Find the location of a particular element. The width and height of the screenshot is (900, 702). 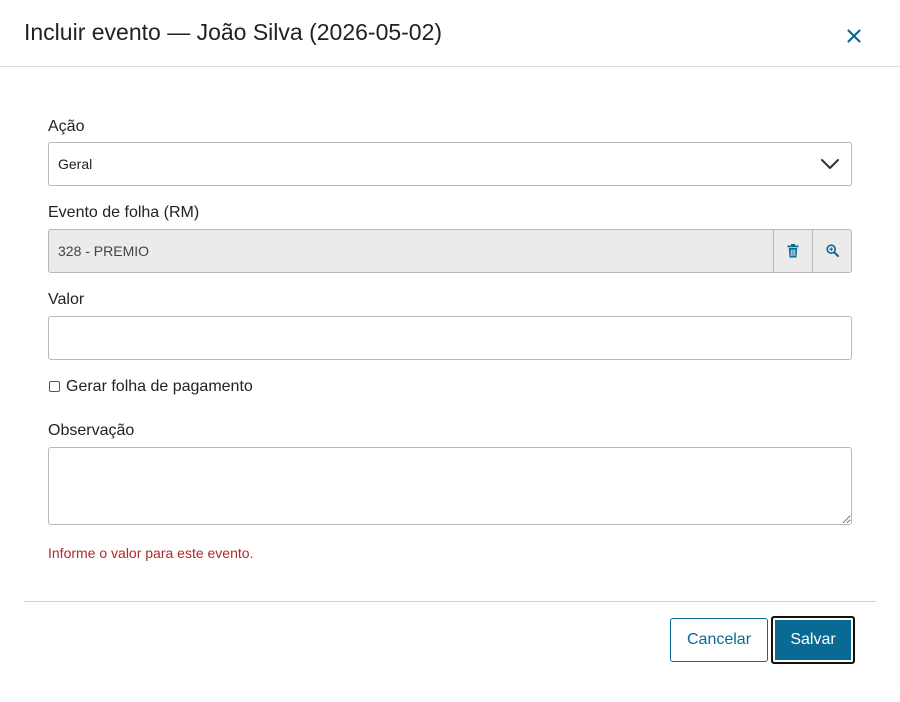

gerar-folha-label: Gerar folha de pagamento is located at coordinates (159, 387).